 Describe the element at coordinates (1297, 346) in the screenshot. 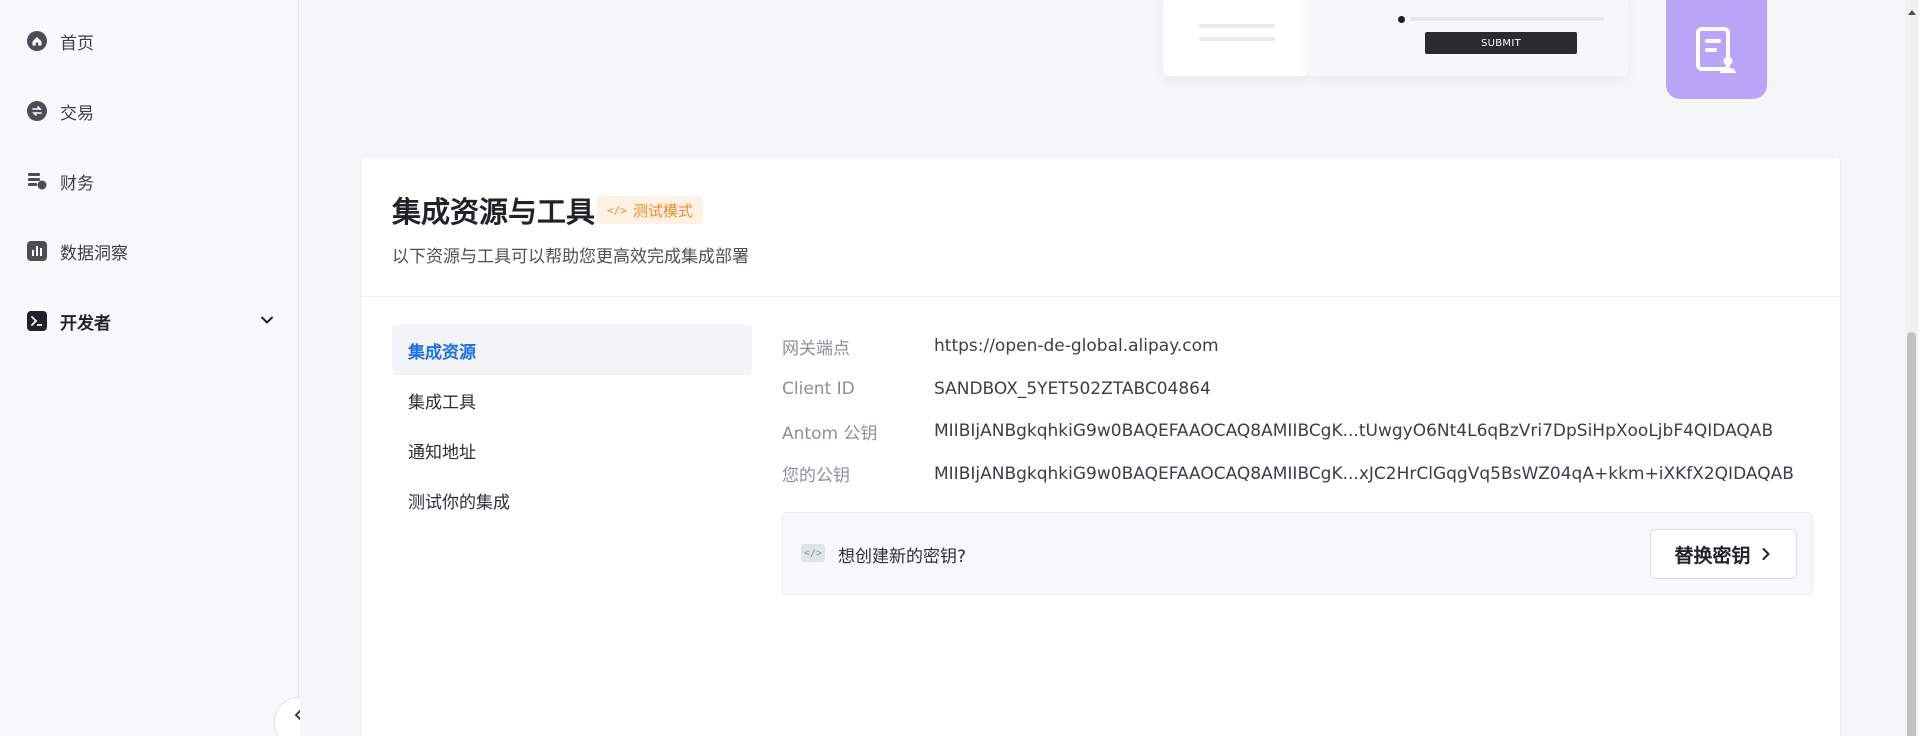

I see `detail-row-gateway: 网关端点 https://open-de-global.alipay.com` at that location.